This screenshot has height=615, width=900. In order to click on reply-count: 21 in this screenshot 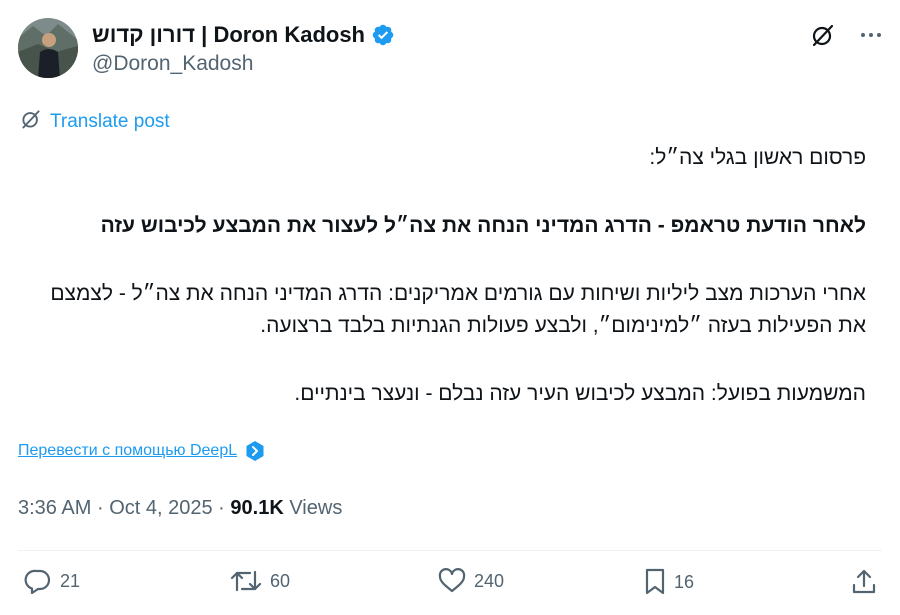, I will do `click(70, 580)`.